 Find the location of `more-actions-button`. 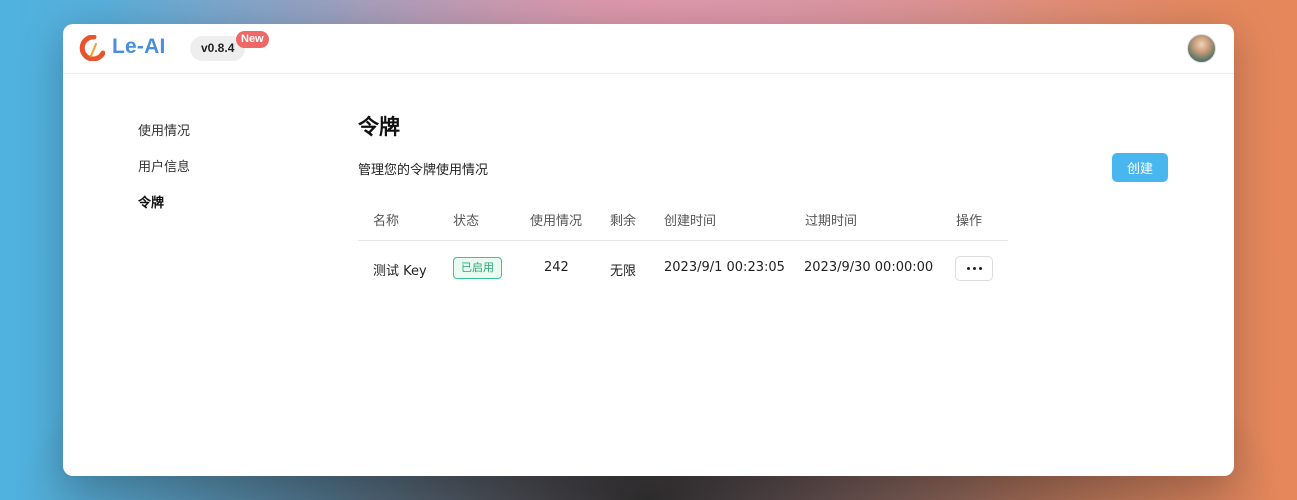

more-actions-button is located at coordinates (974, 268).